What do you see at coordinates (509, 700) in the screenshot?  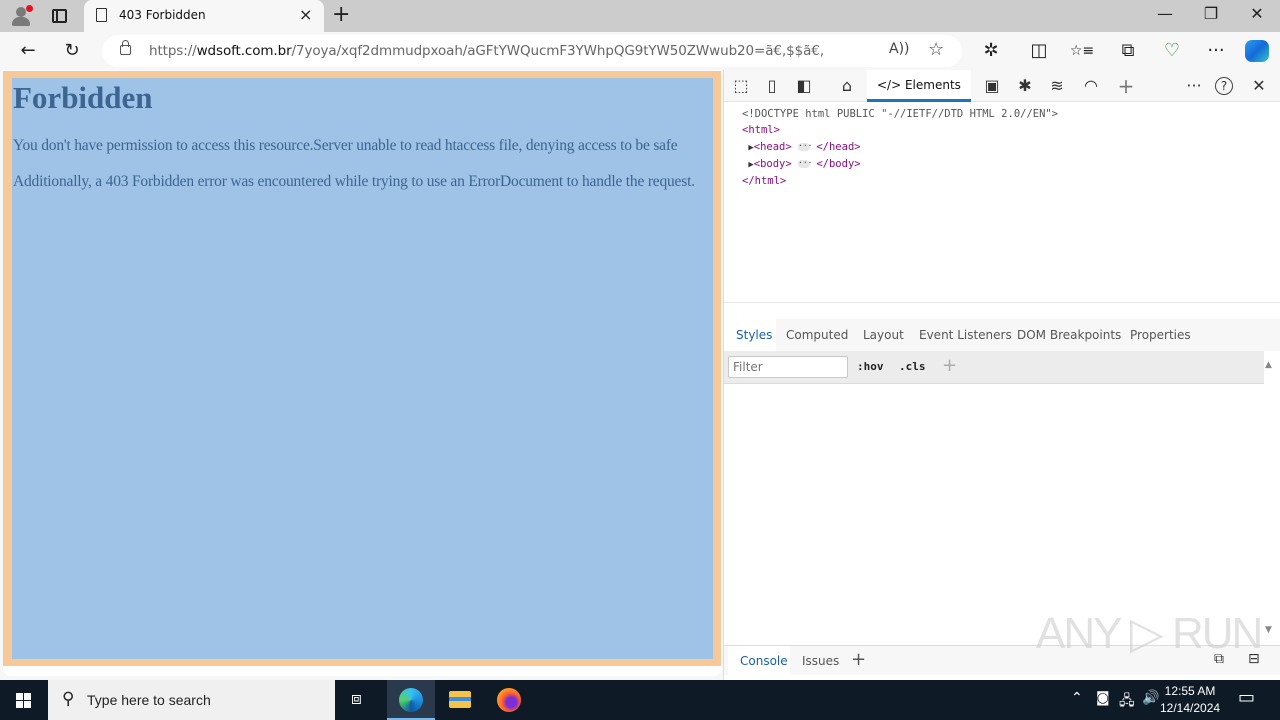 I see `firefox-icon` at bounding box center [509, 700].